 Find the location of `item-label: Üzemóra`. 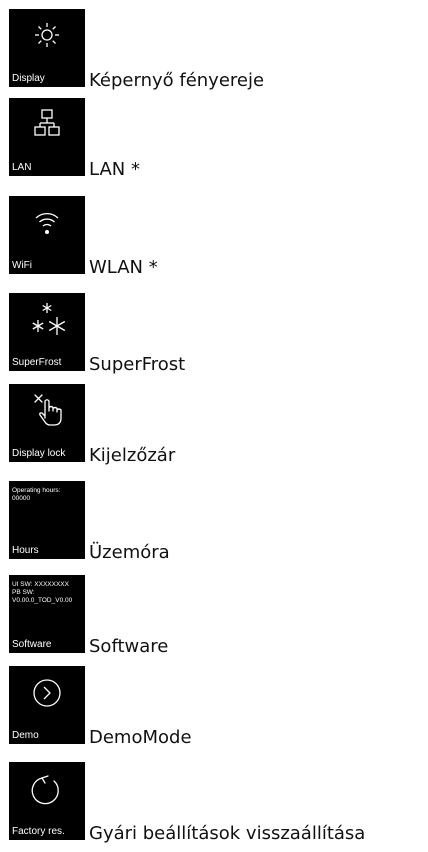

item-label: Üzemóra is located at coordinates (129, 552).